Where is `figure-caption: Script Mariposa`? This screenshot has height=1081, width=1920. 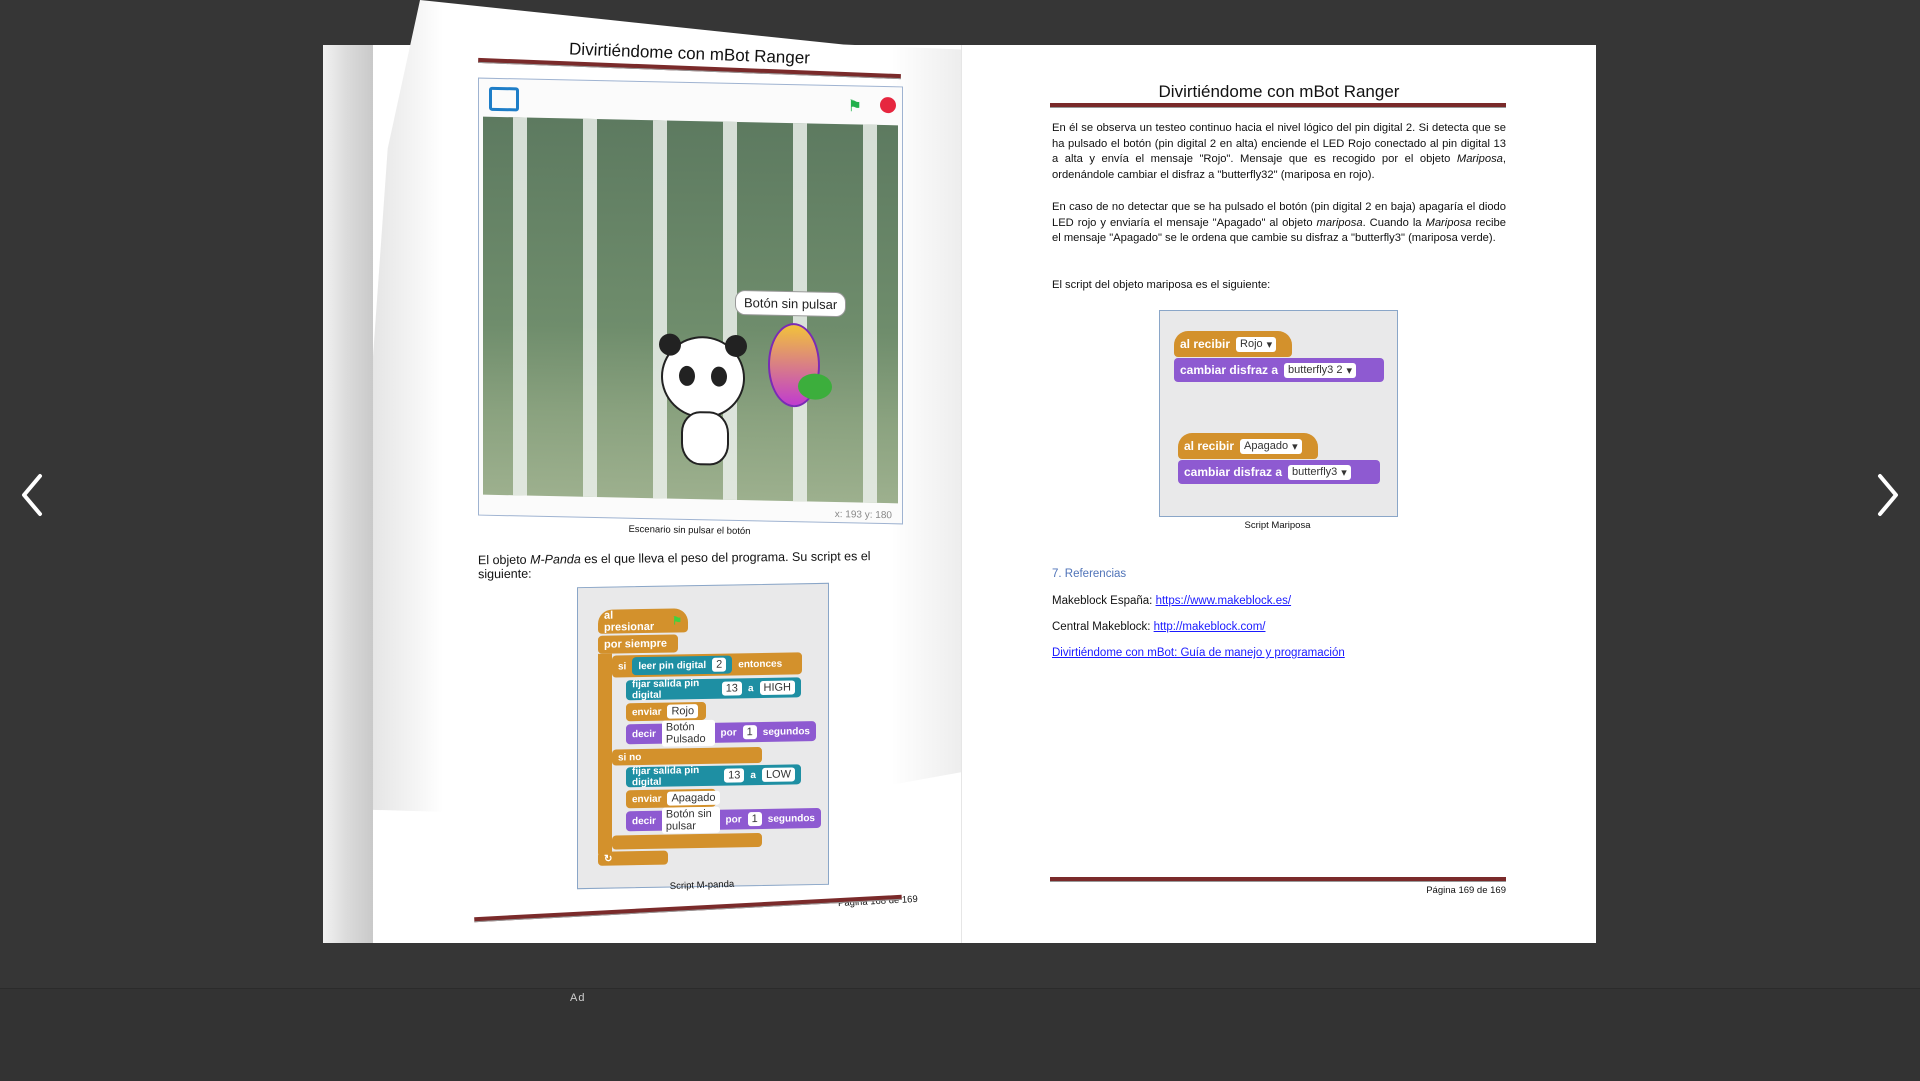 figure-caption: Script Mariposa is located at coordinates (1277, 525).